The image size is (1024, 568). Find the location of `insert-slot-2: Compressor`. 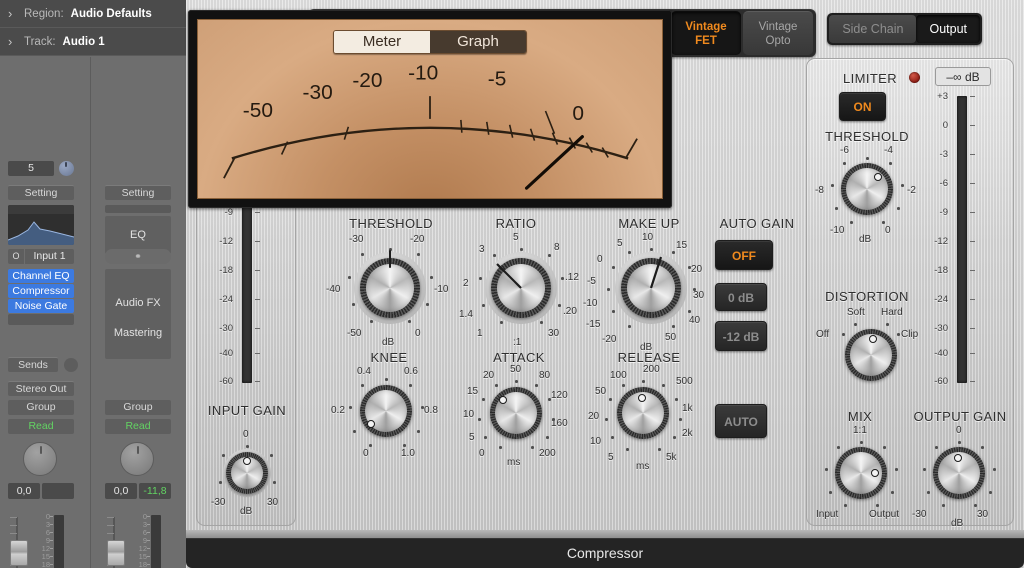

insert-slot-2: Compressor is located at coordinates (41, 291).